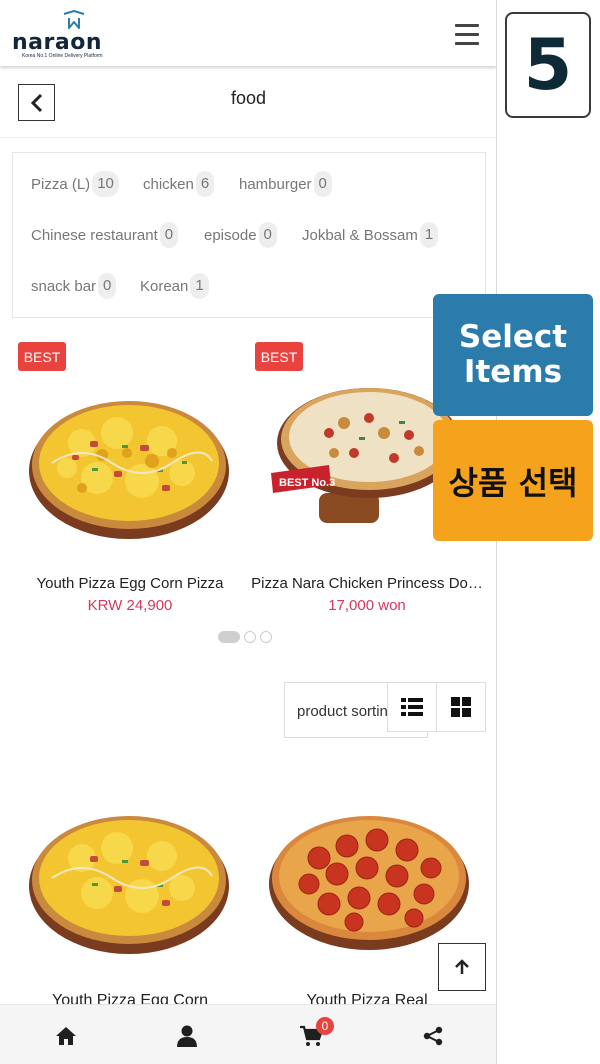  I want to click on category-pizza: Pizza (L) 10, so click(75, 184).